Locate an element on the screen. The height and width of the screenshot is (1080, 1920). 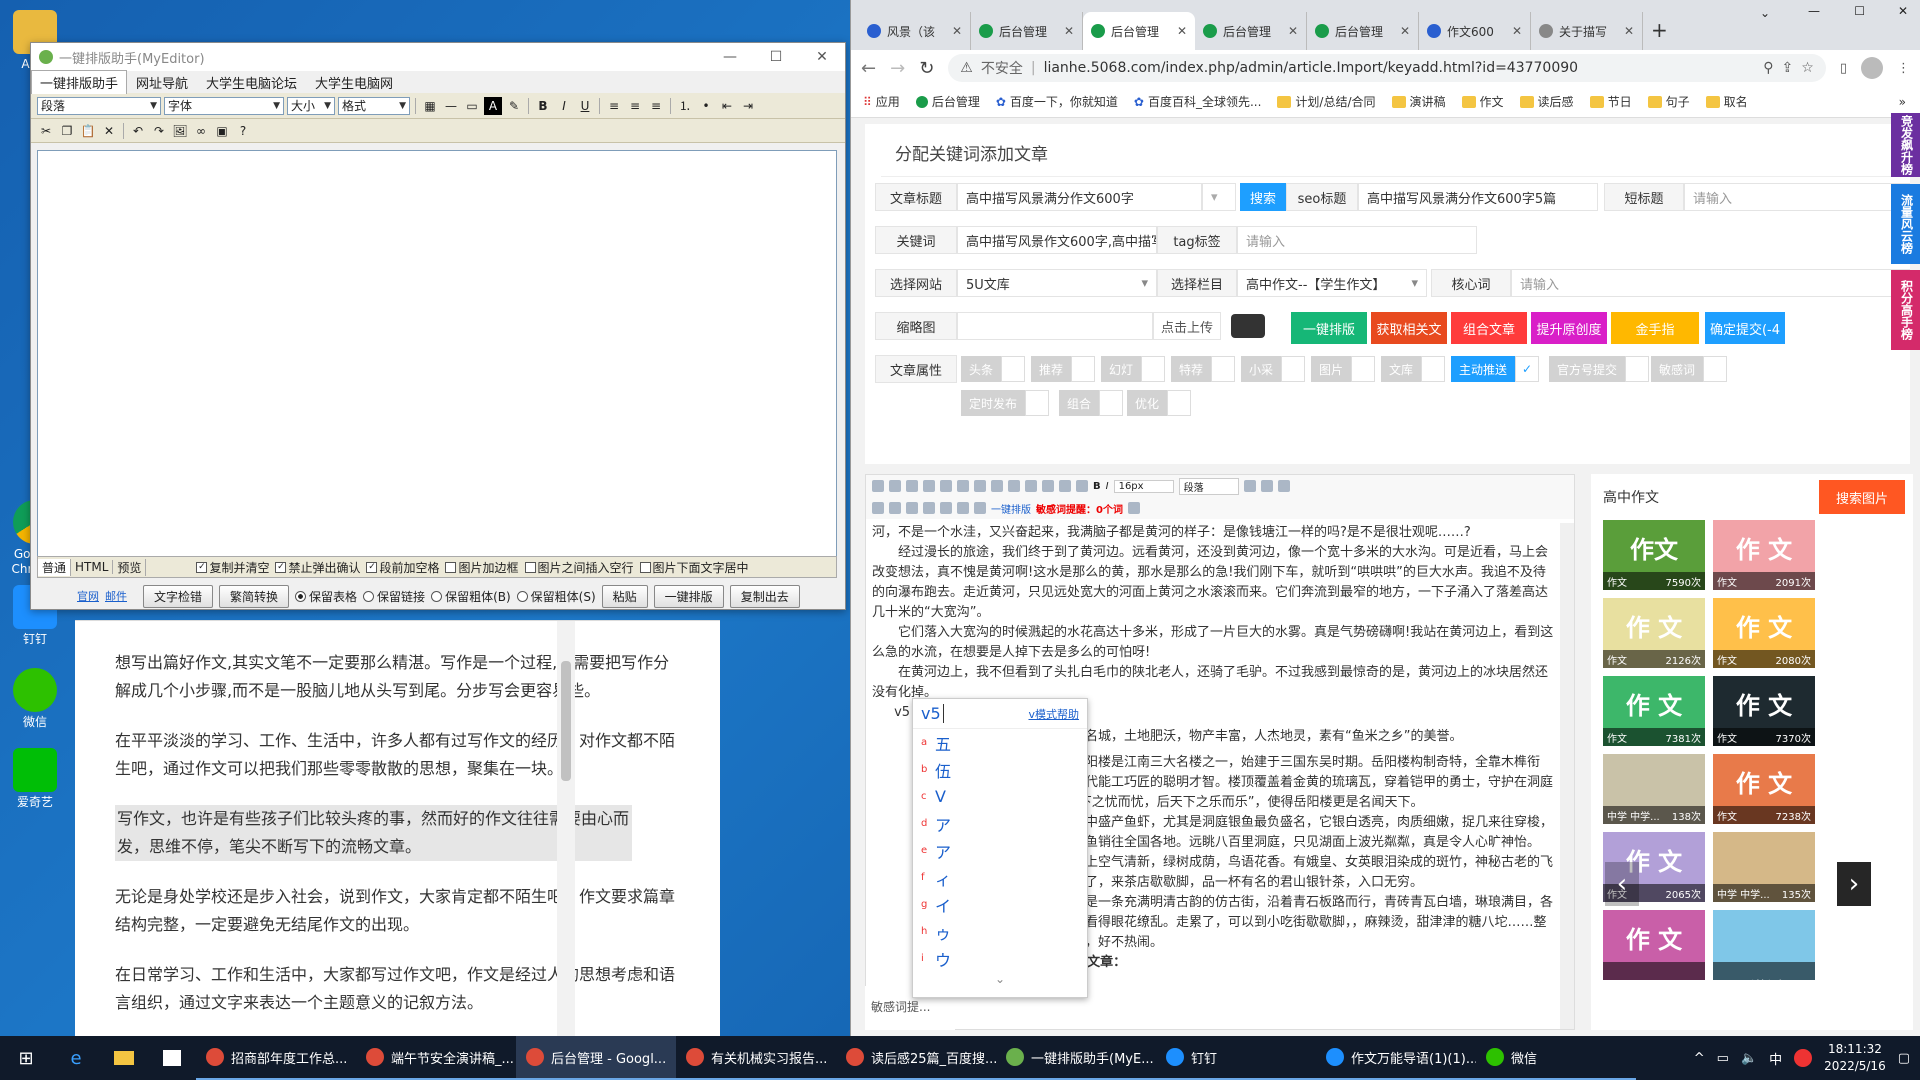
tab-preview: 预览 is located at coordinates (130, 567).